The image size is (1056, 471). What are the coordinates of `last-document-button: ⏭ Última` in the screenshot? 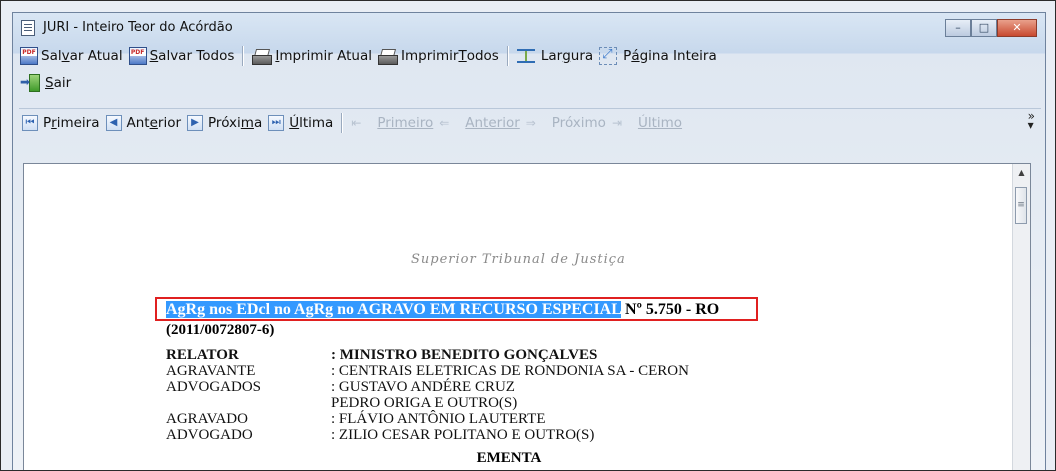 It's located at (300, 123).